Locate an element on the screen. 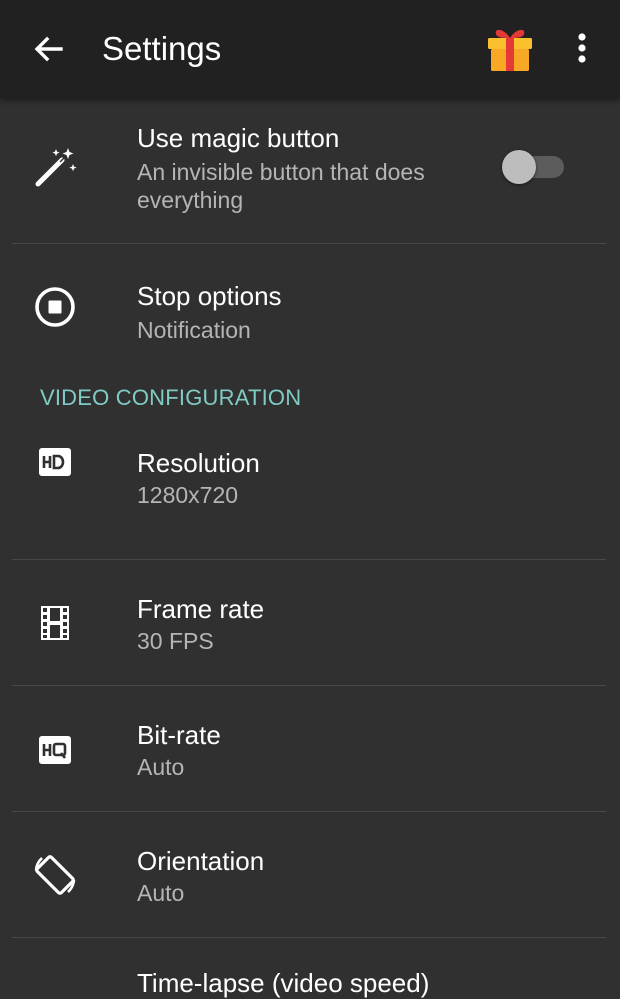 The height and width of the screenshot is (999, 620). setting-subtitle: An invisible button that does is located at coordinates (281, 172).